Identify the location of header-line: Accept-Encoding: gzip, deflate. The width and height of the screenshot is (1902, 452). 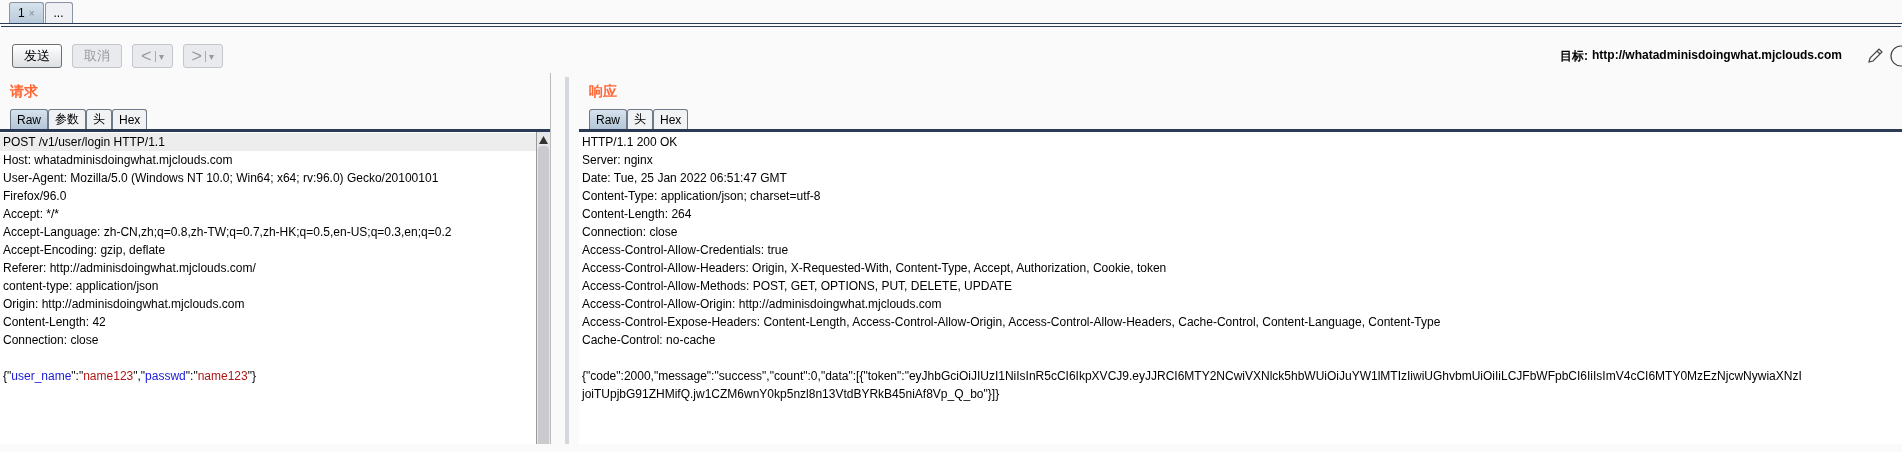
(84, 250).